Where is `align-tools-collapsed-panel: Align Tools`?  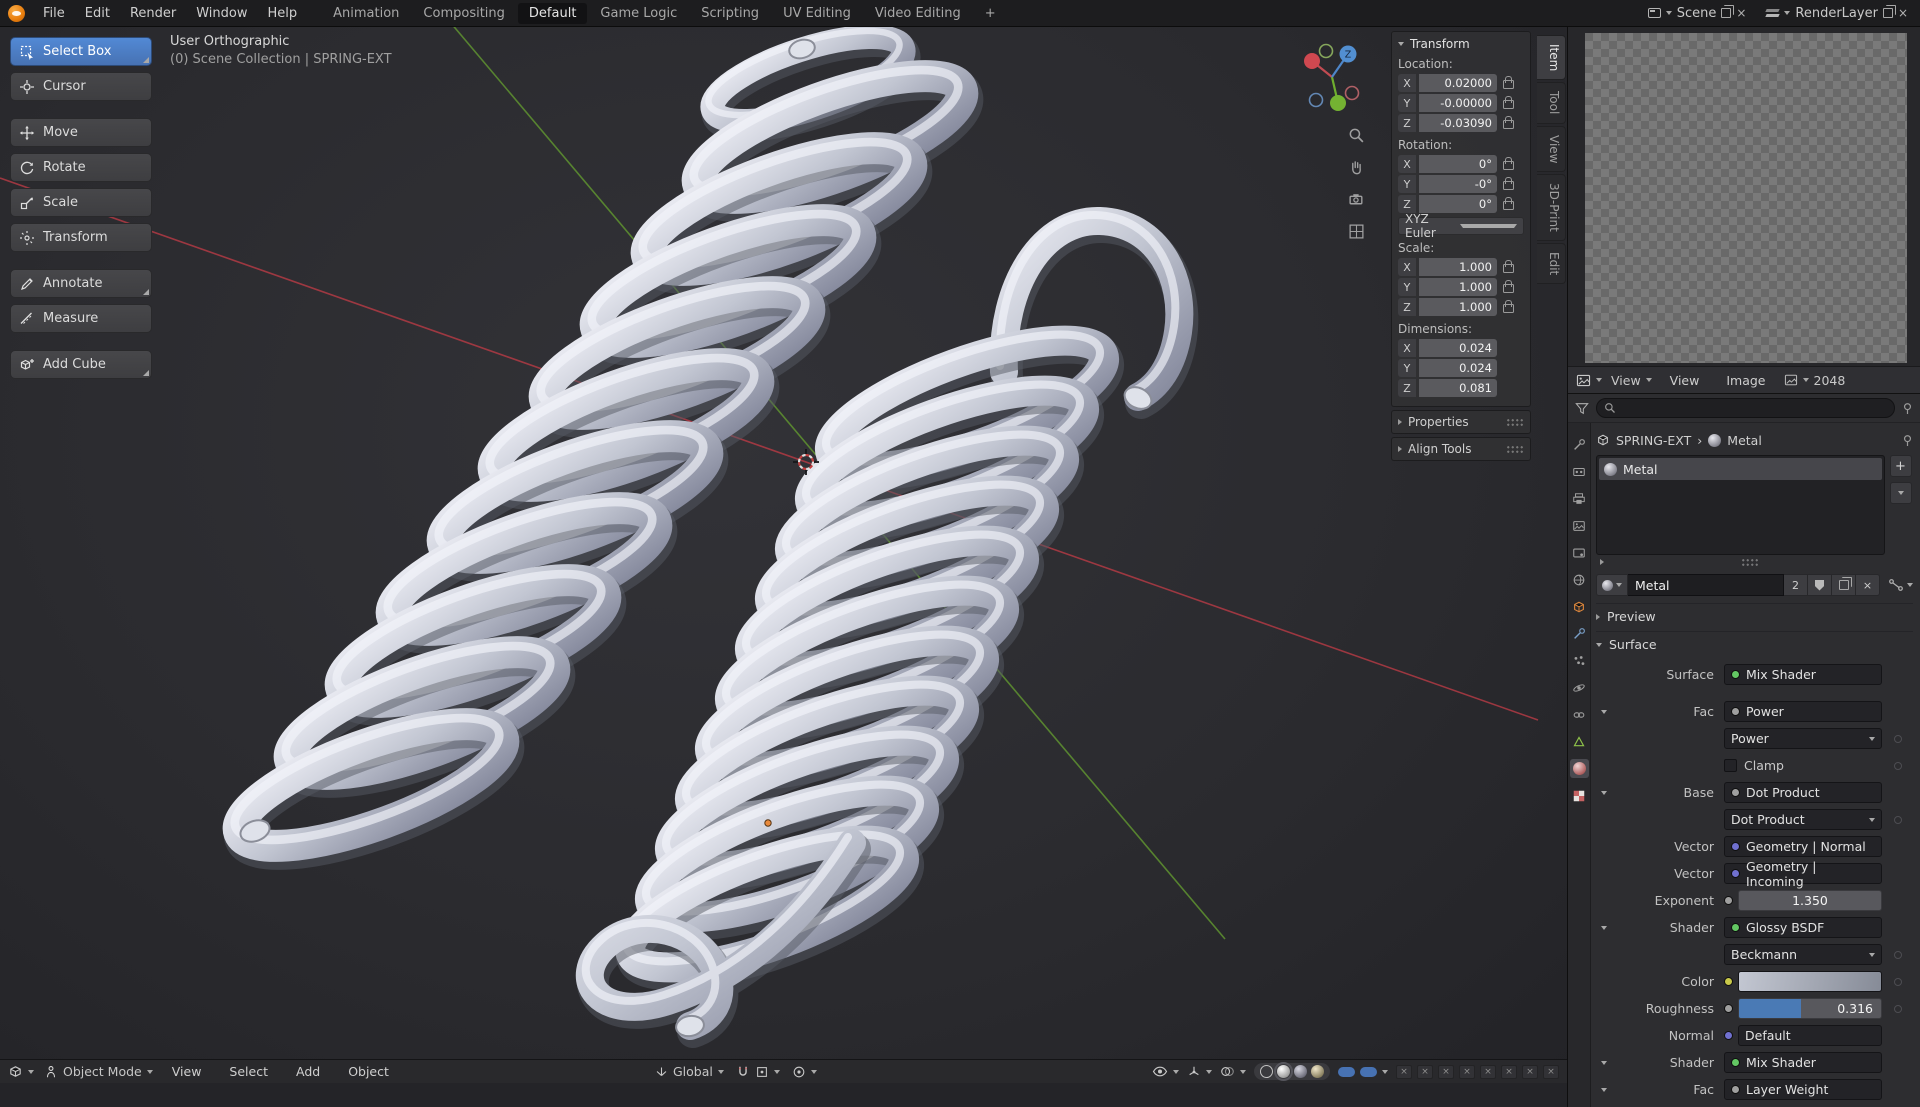 align-tools-collapsed-panel: Align Tools is located at coordinates (1461, 449).